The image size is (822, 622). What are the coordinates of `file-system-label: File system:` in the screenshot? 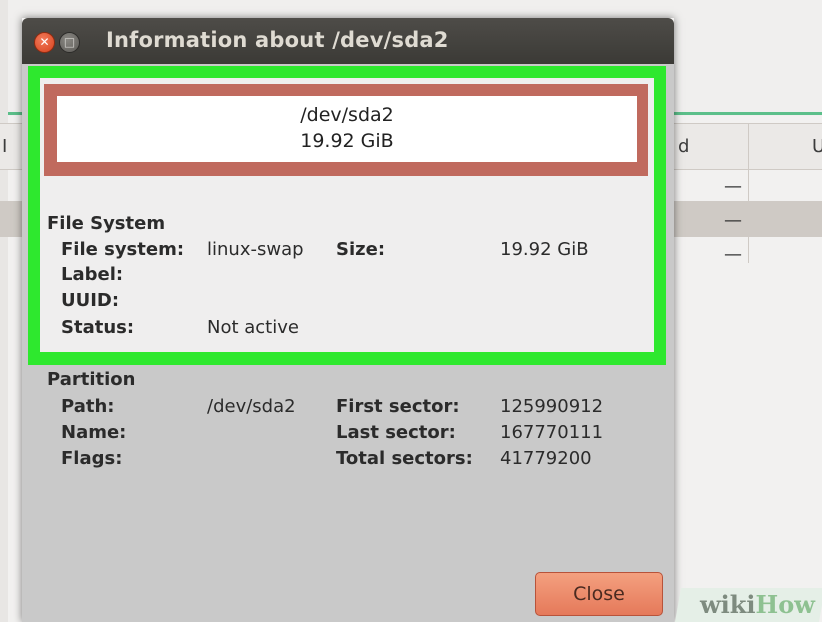 It's located at (123, 249).